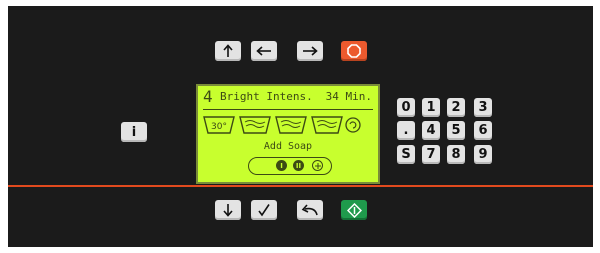 This screenshot has width=600, height=253. What do you see at coordinates (456, 130) in the screenshot?
I see `key-5: 5` at bounding box center [456, 130].